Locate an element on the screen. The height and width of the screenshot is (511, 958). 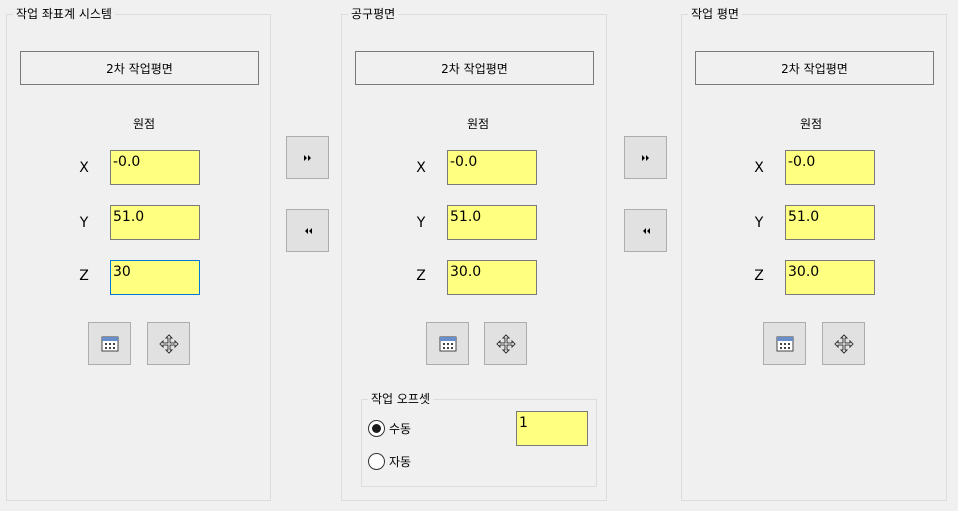
origin-z-input: 30 is located at coordinates (155, 277).